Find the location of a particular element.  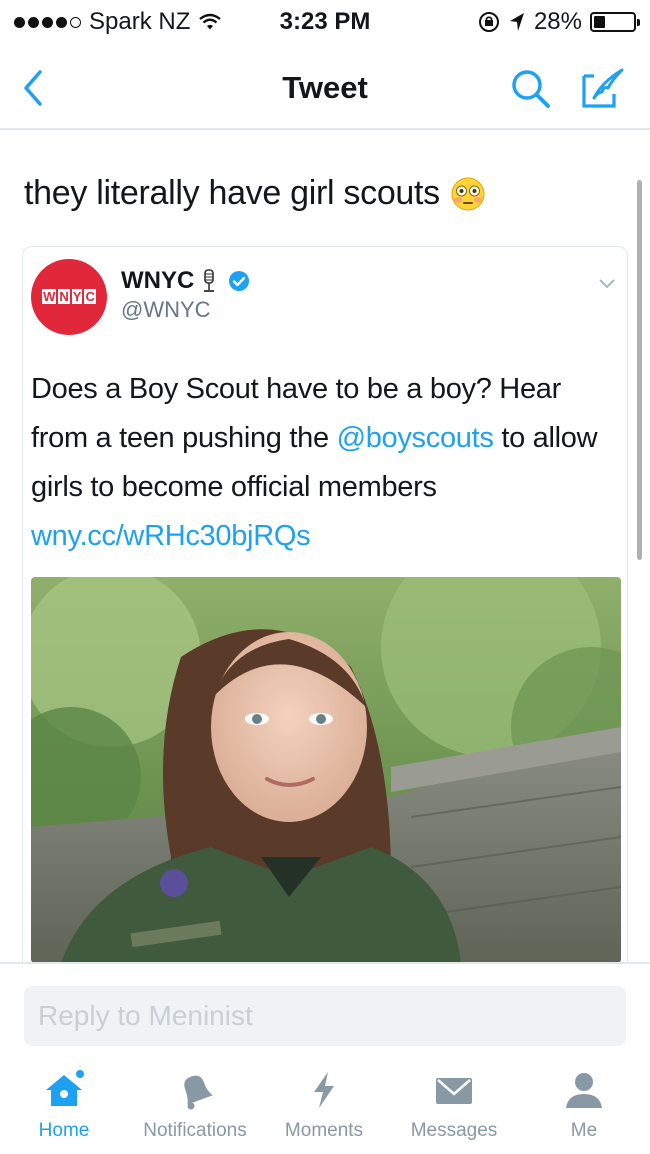

envelope-icon is located at coordinates (454, 1091).